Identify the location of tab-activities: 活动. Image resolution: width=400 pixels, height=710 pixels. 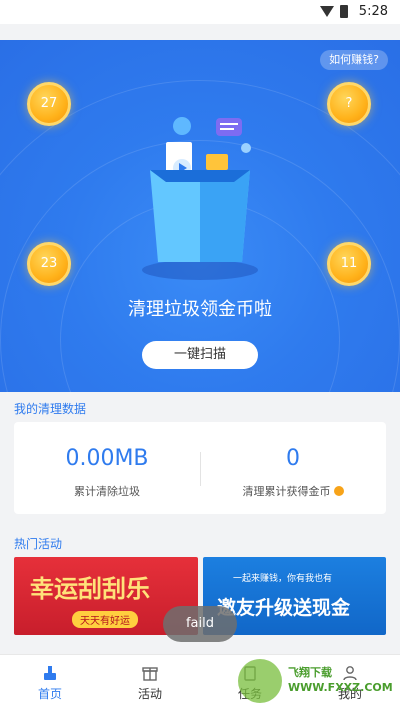
(150, 682).